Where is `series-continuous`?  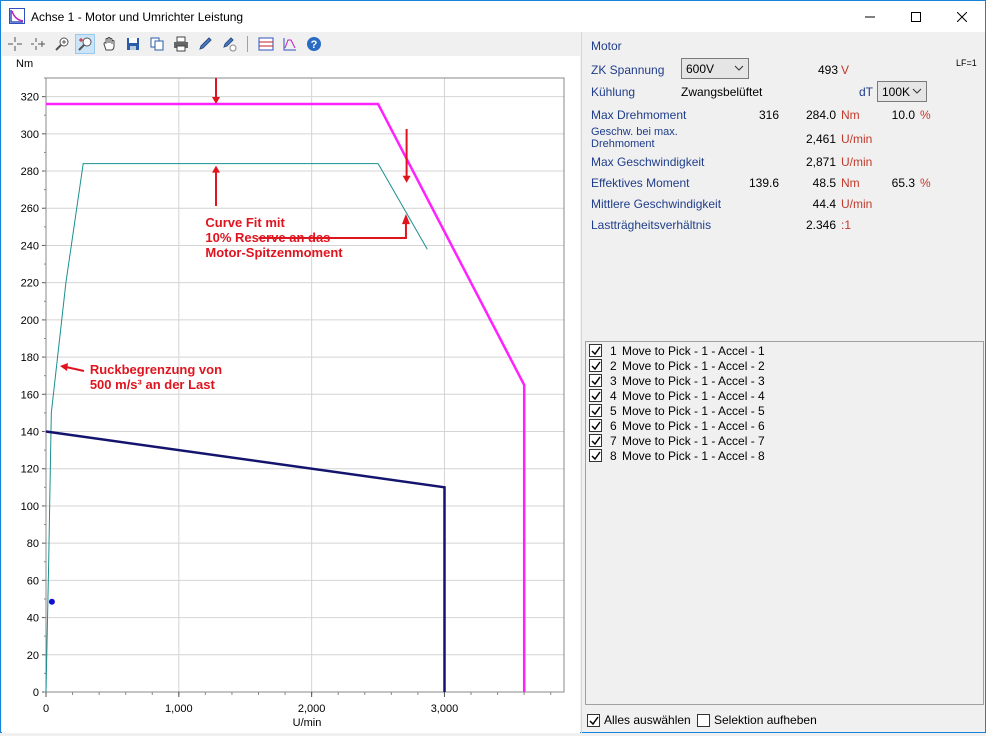
series-continuous is located at coordinates (245, 561).